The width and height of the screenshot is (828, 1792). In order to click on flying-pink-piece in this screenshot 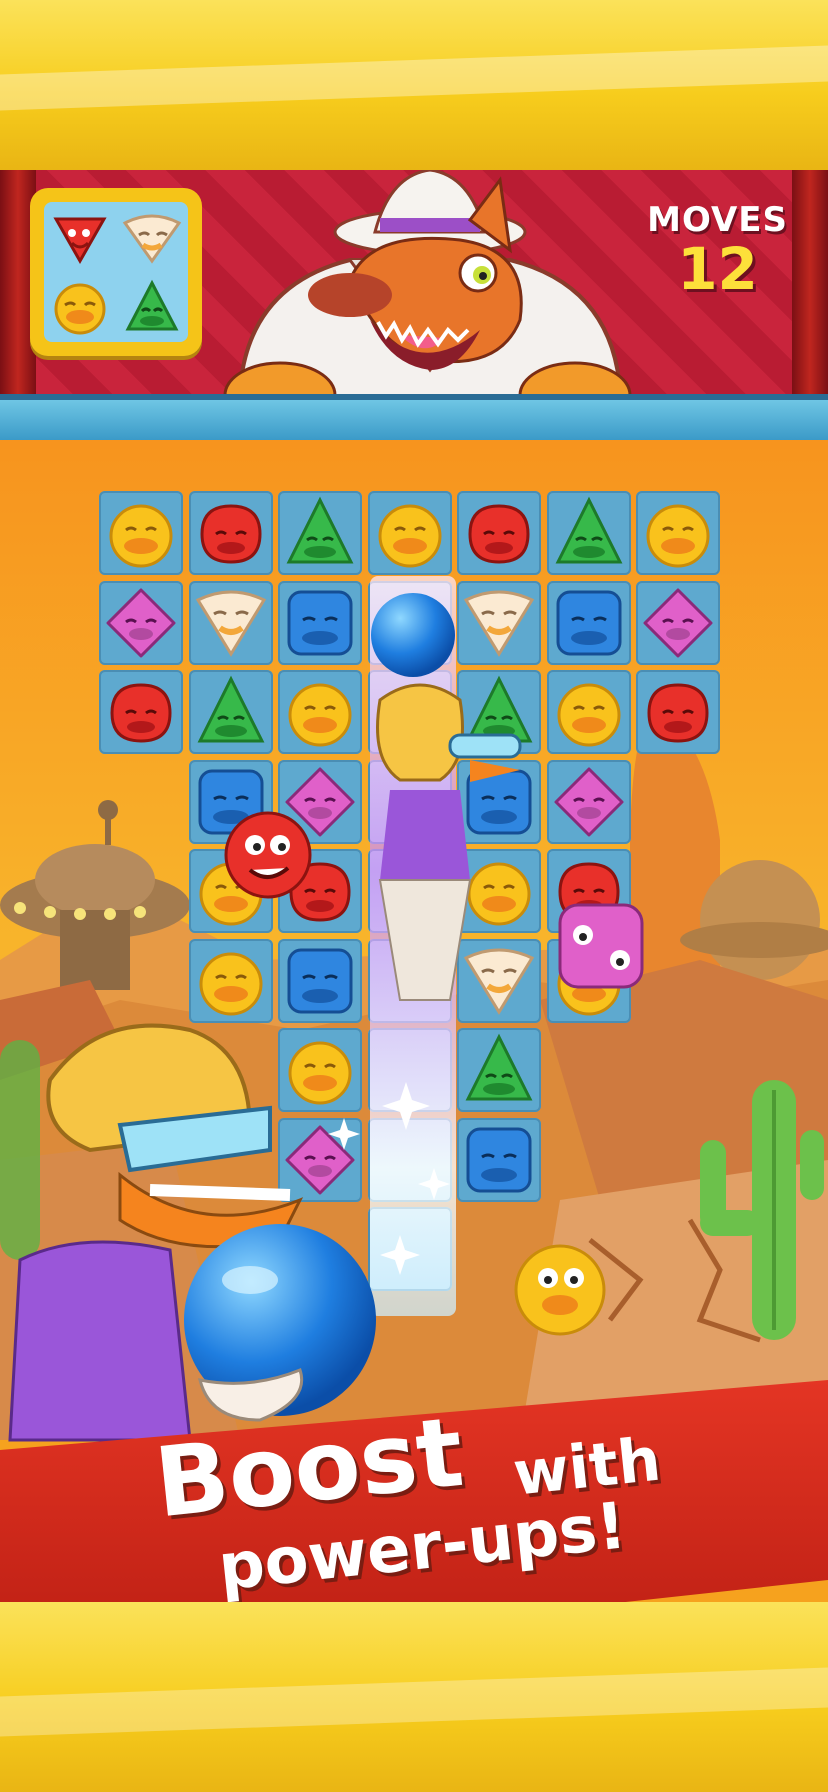, I will do `click(601, 946)`.